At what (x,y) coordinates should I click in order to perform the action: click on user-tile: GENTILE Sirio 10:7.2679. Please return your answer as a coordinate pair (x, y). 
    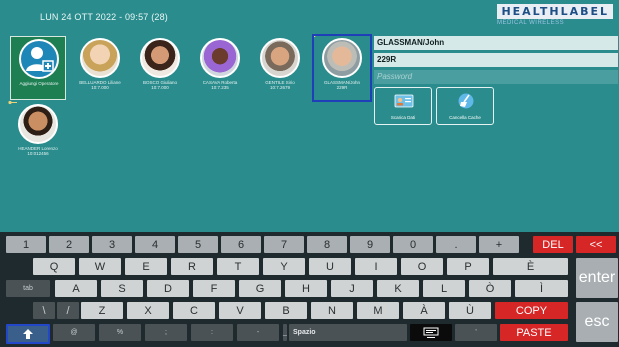
    Looking at the image, I should click on (280, 68).